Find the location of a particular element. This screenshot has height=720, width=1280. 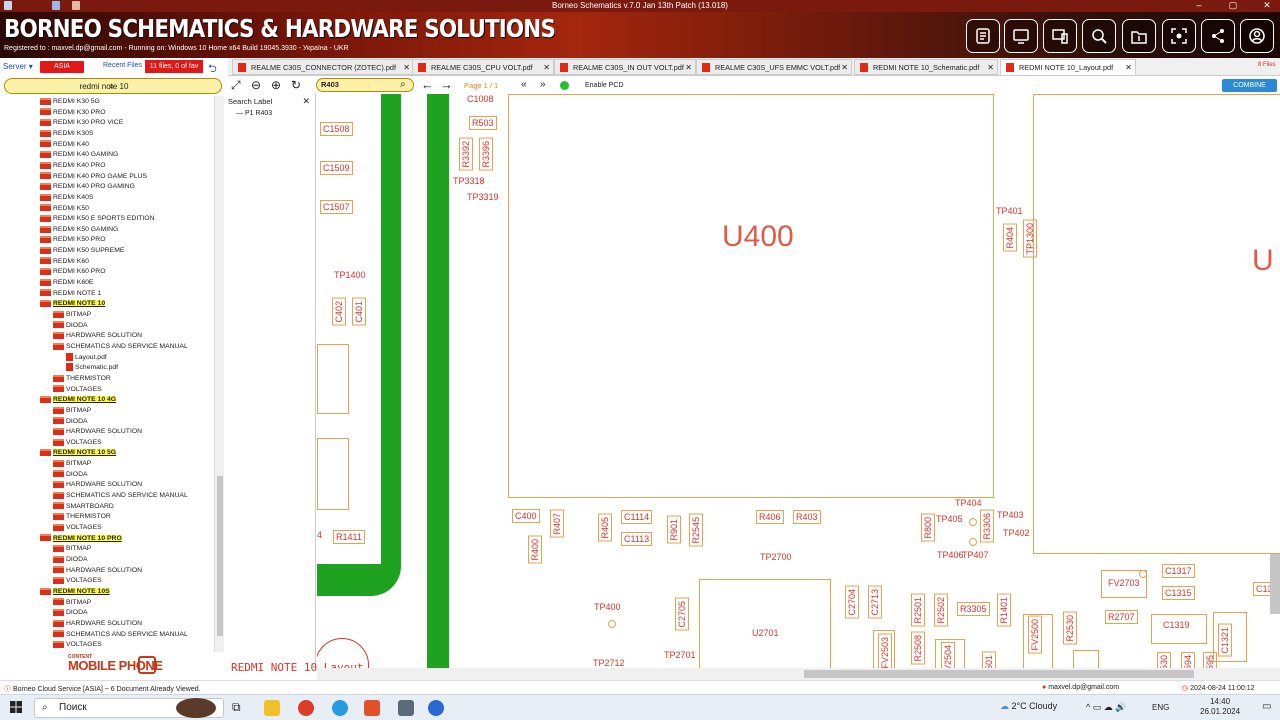

tree-folder-item: REDMI K50 SUPREME is located at coordinates (82, 251).